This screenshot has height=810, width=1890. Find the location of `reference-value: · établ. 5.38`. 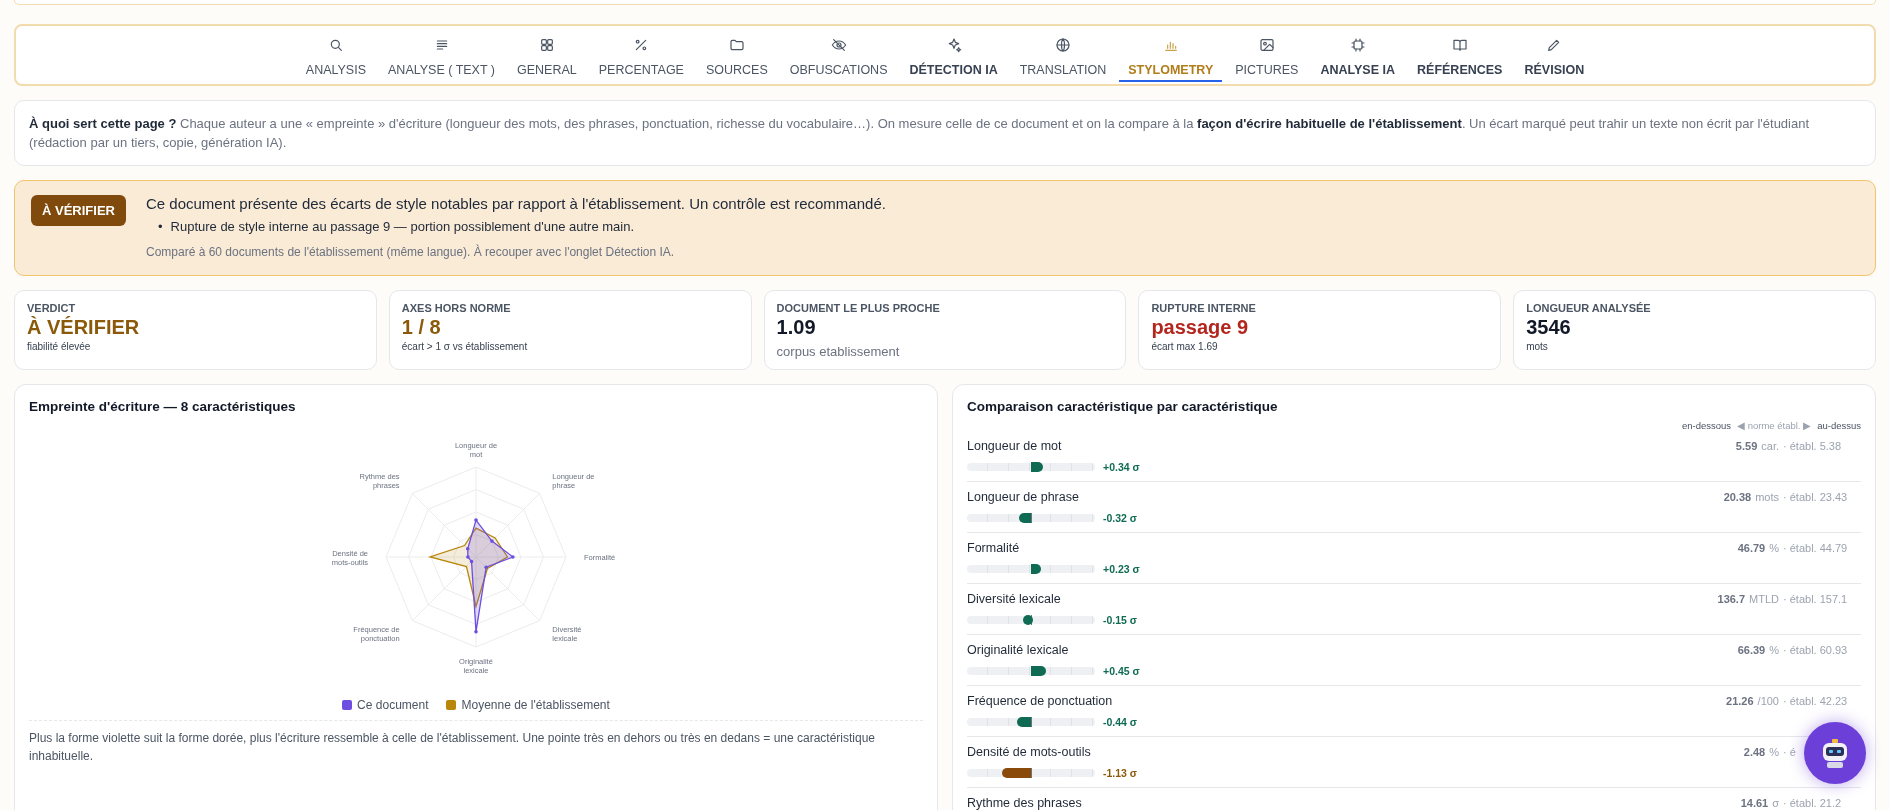

reference-value: · établ. 5.38 is located at coordinates (1812, 446).